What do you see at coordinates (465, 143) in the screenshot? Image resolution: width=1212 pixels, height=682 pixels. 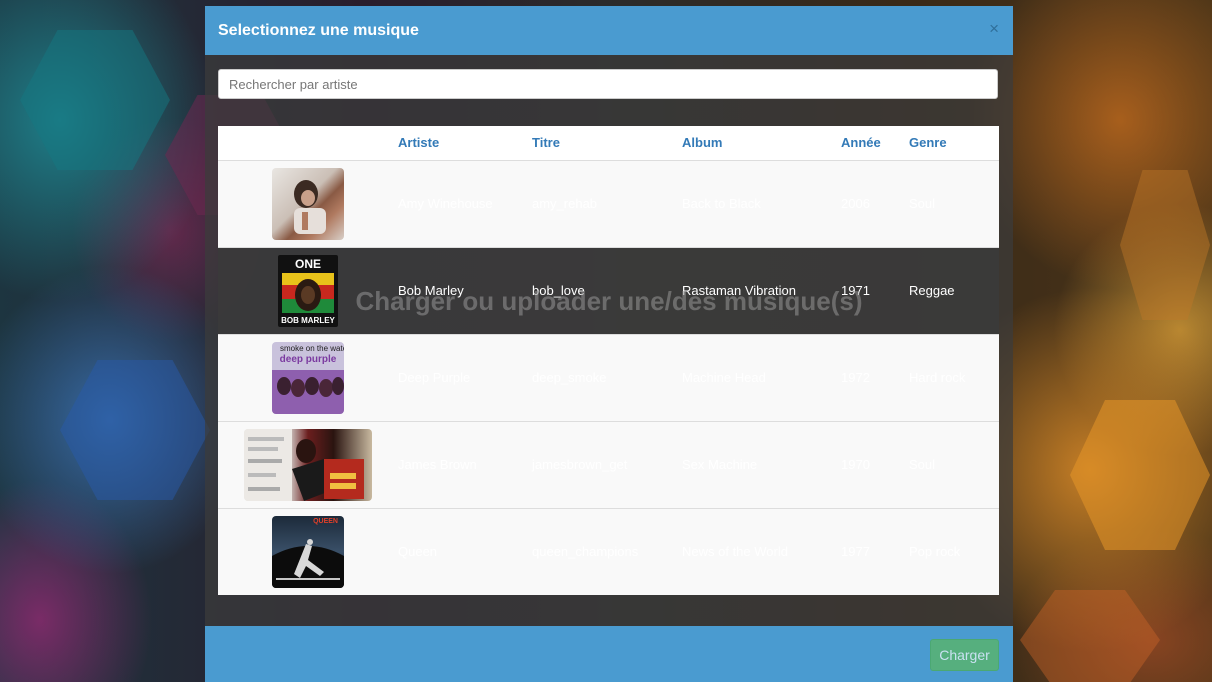 I see `header-artist: Artiste` at bounding box center [465, 143].